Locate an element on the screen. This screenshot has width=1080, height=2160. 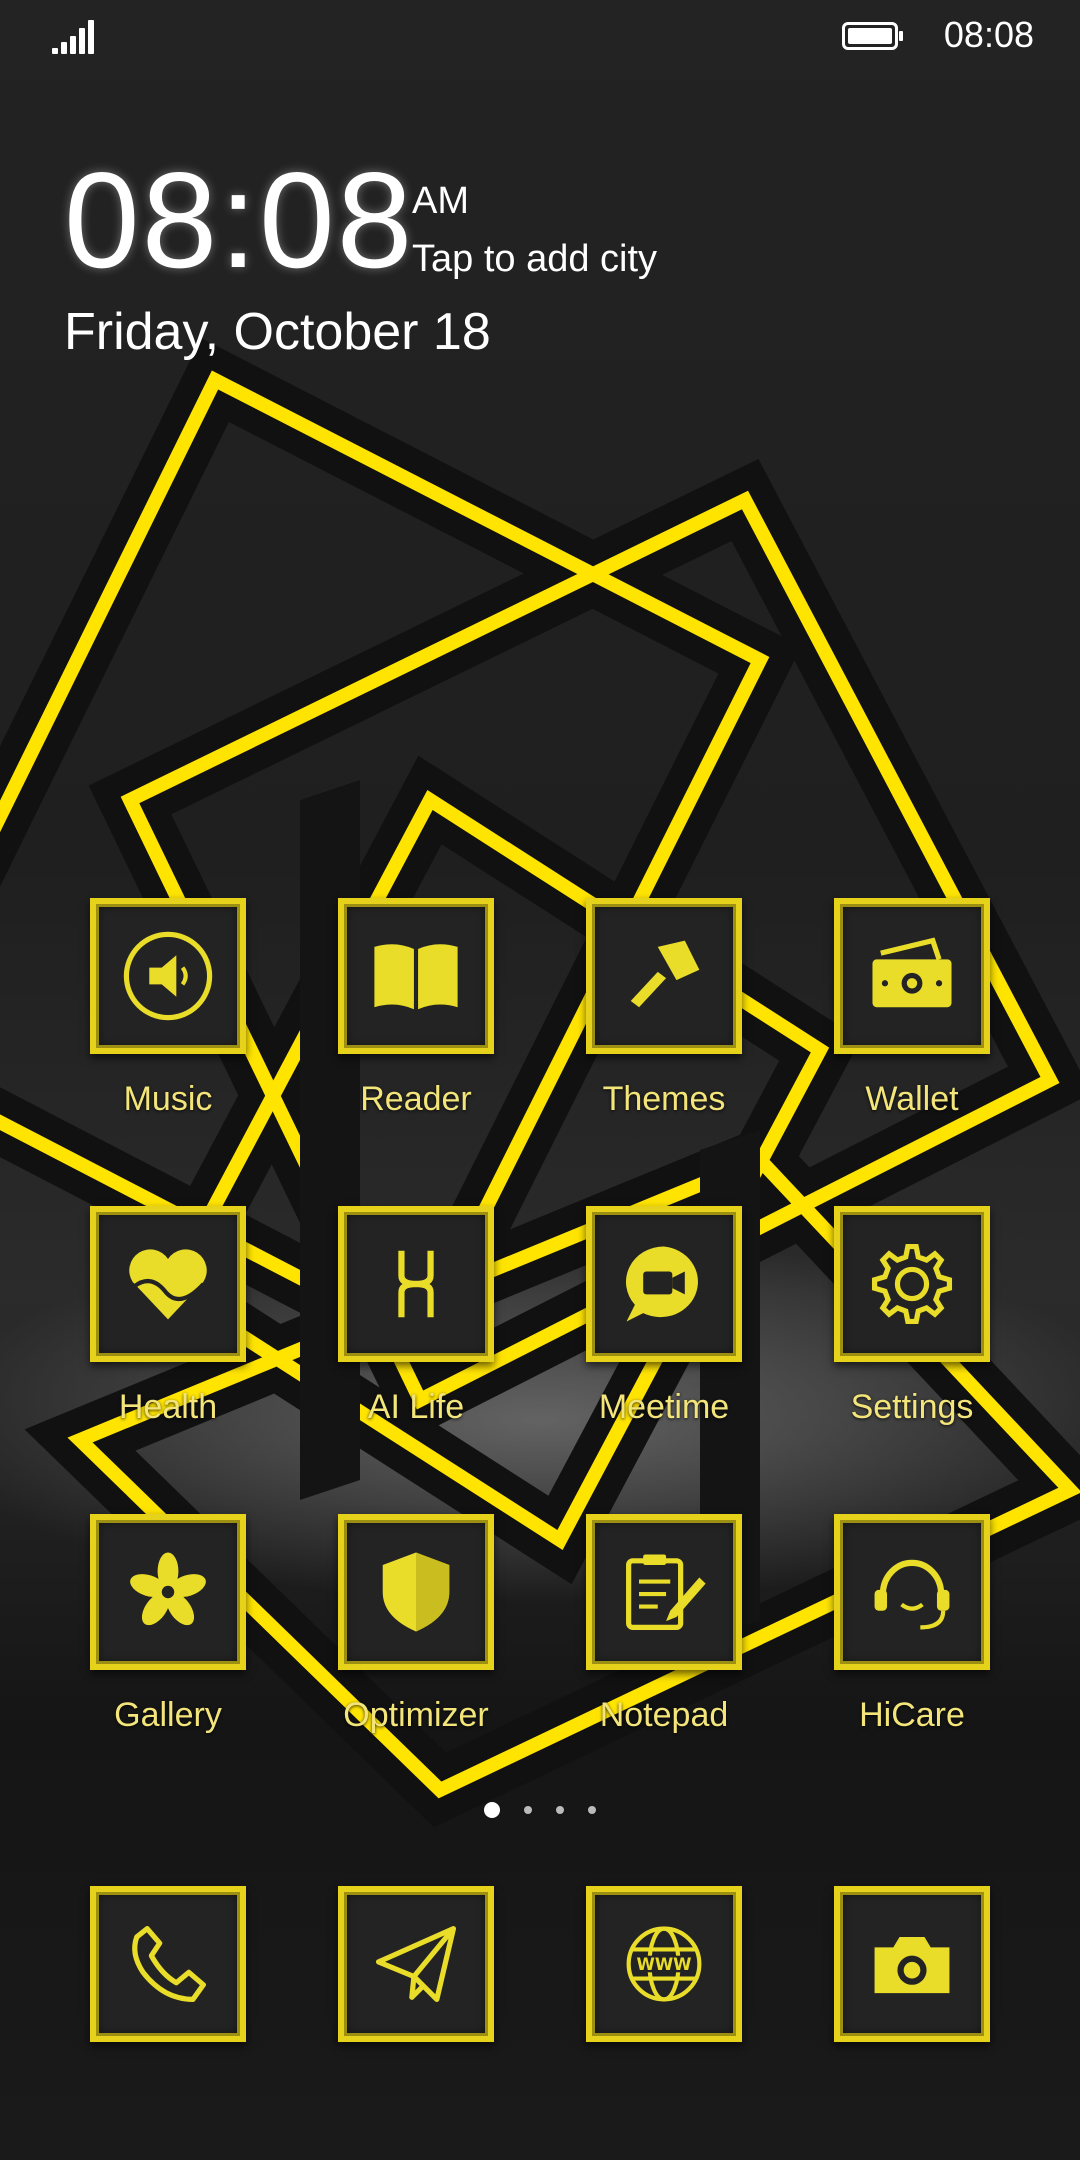
phone-icon is located at coordinates (169, 1964).